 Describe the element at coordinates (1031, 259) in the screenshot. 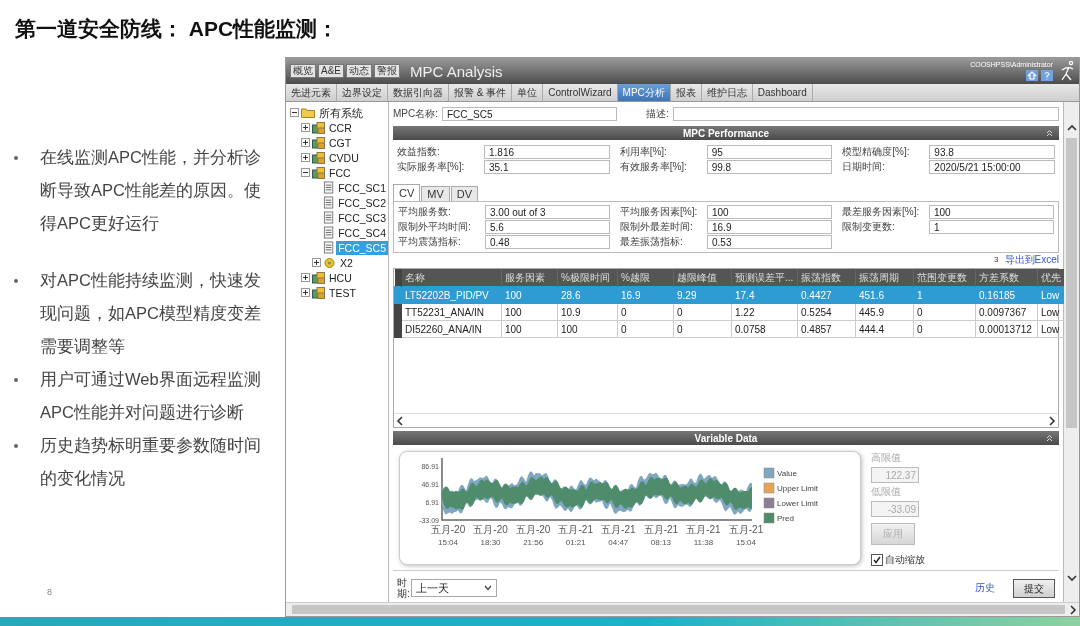

I see `export-link: 导出到Excel` at that location.